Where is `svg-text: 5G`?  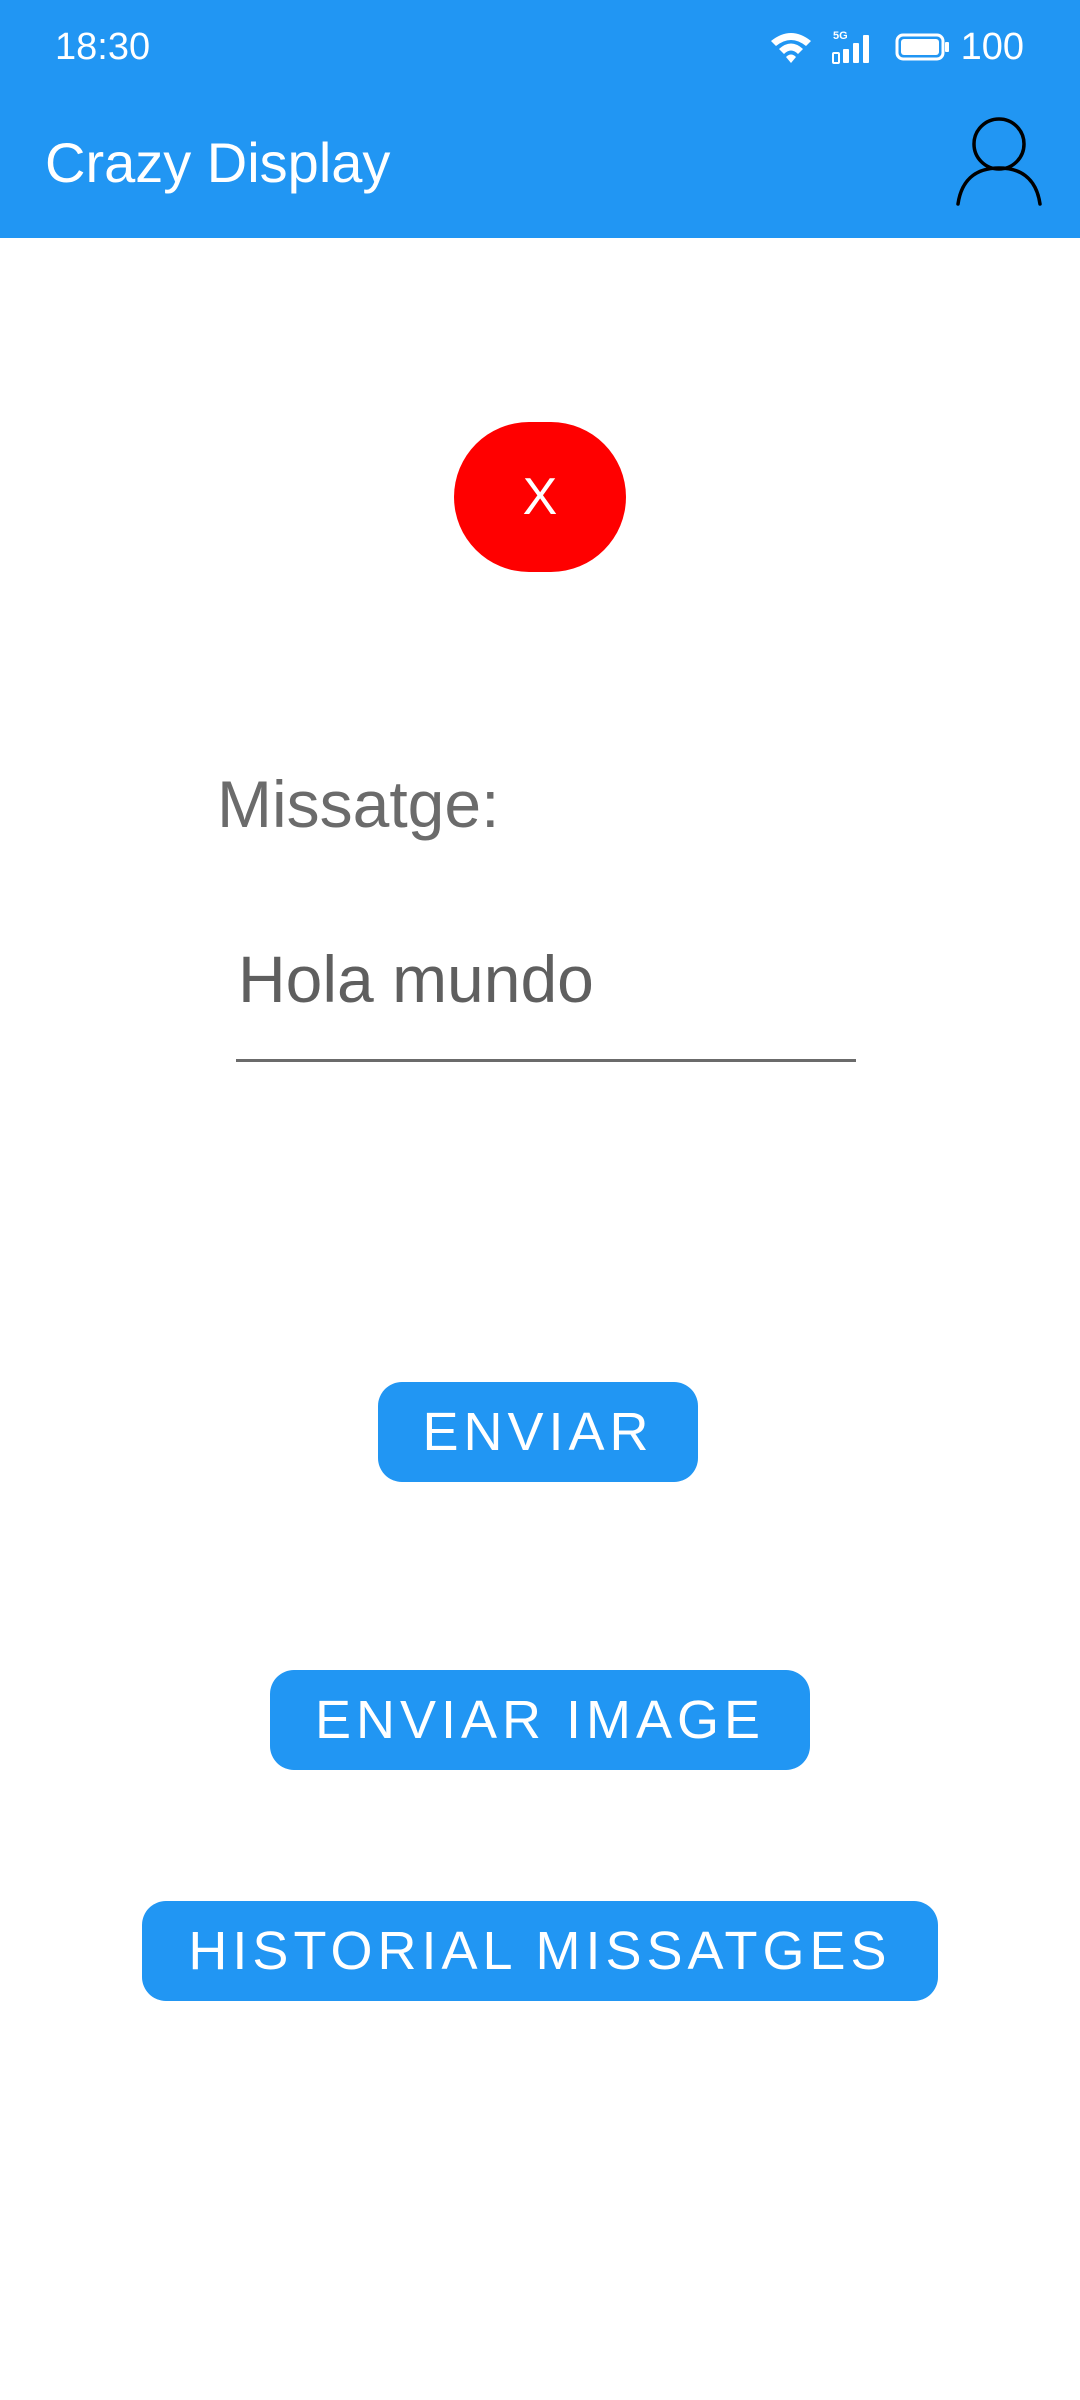
svg-text: 5G is located at coordinates (840, 36).